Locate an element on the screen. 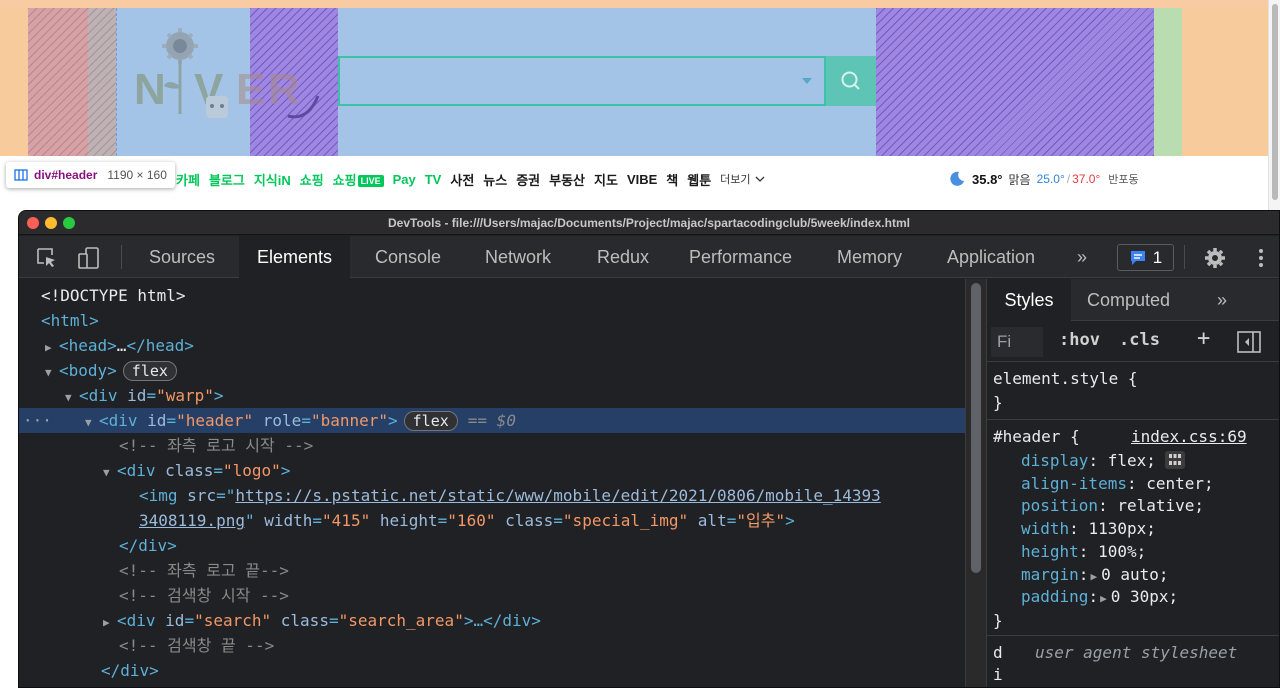 The height and width of the screenshot is (688, 1280). dom-comment-logo-end: <!-- 좌측 로고 끝--> is located at coordinates (492, 570).